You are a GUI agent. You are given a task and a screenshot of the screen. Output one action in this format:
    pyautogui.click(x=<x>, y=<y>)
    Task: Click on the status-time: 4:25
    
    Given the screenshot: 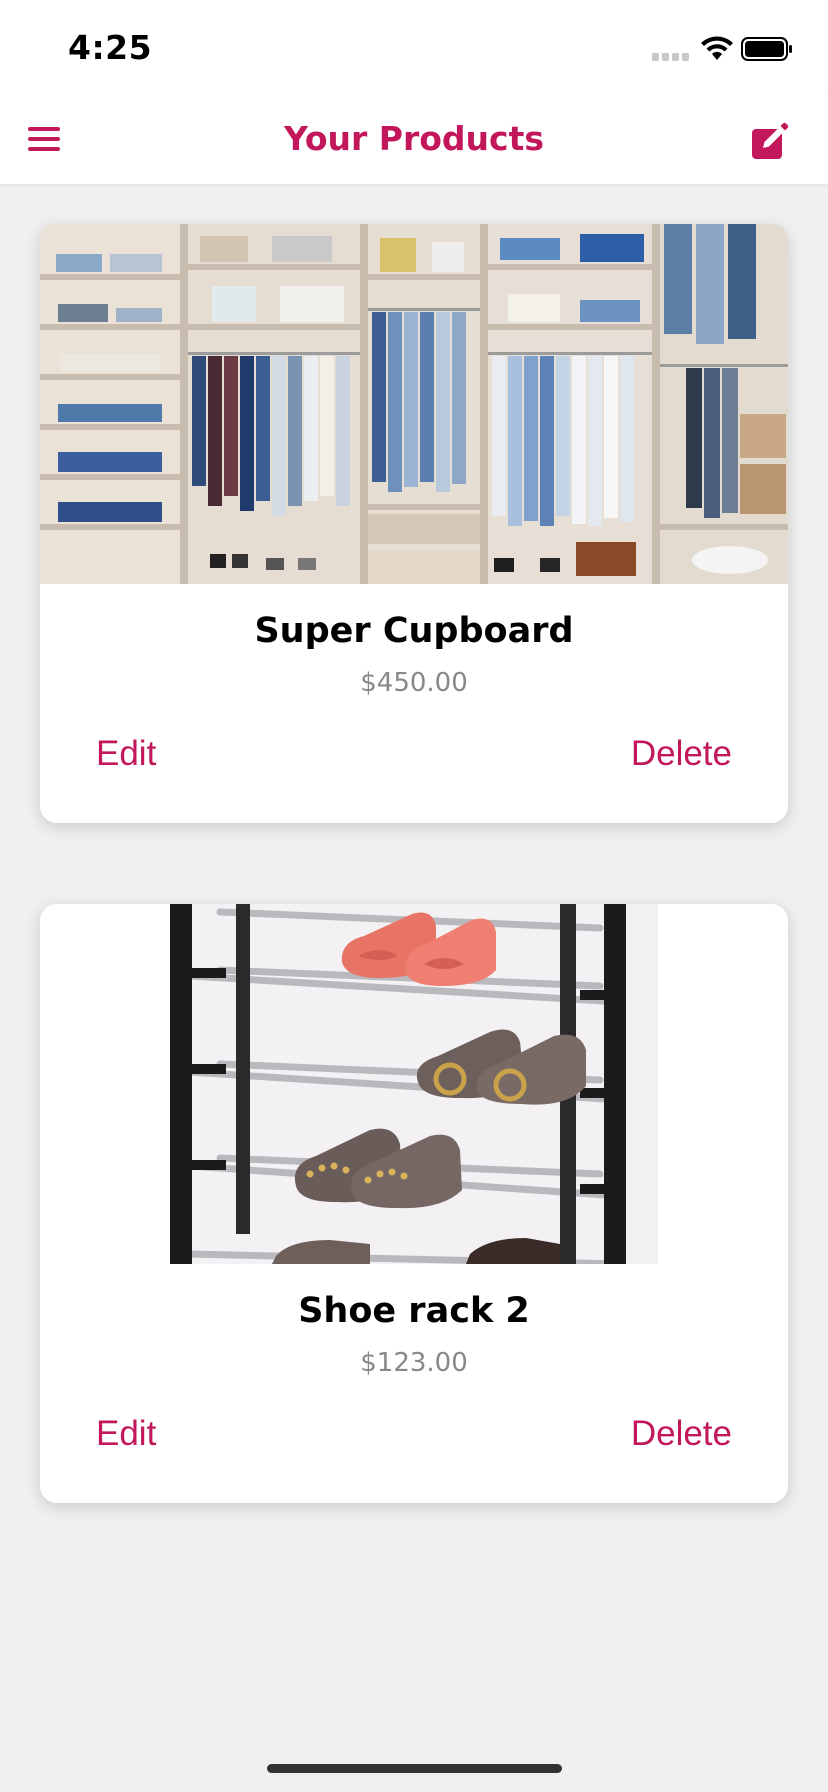 What is the action you would take?
    pyautogui.click(x=110, y=47)
    